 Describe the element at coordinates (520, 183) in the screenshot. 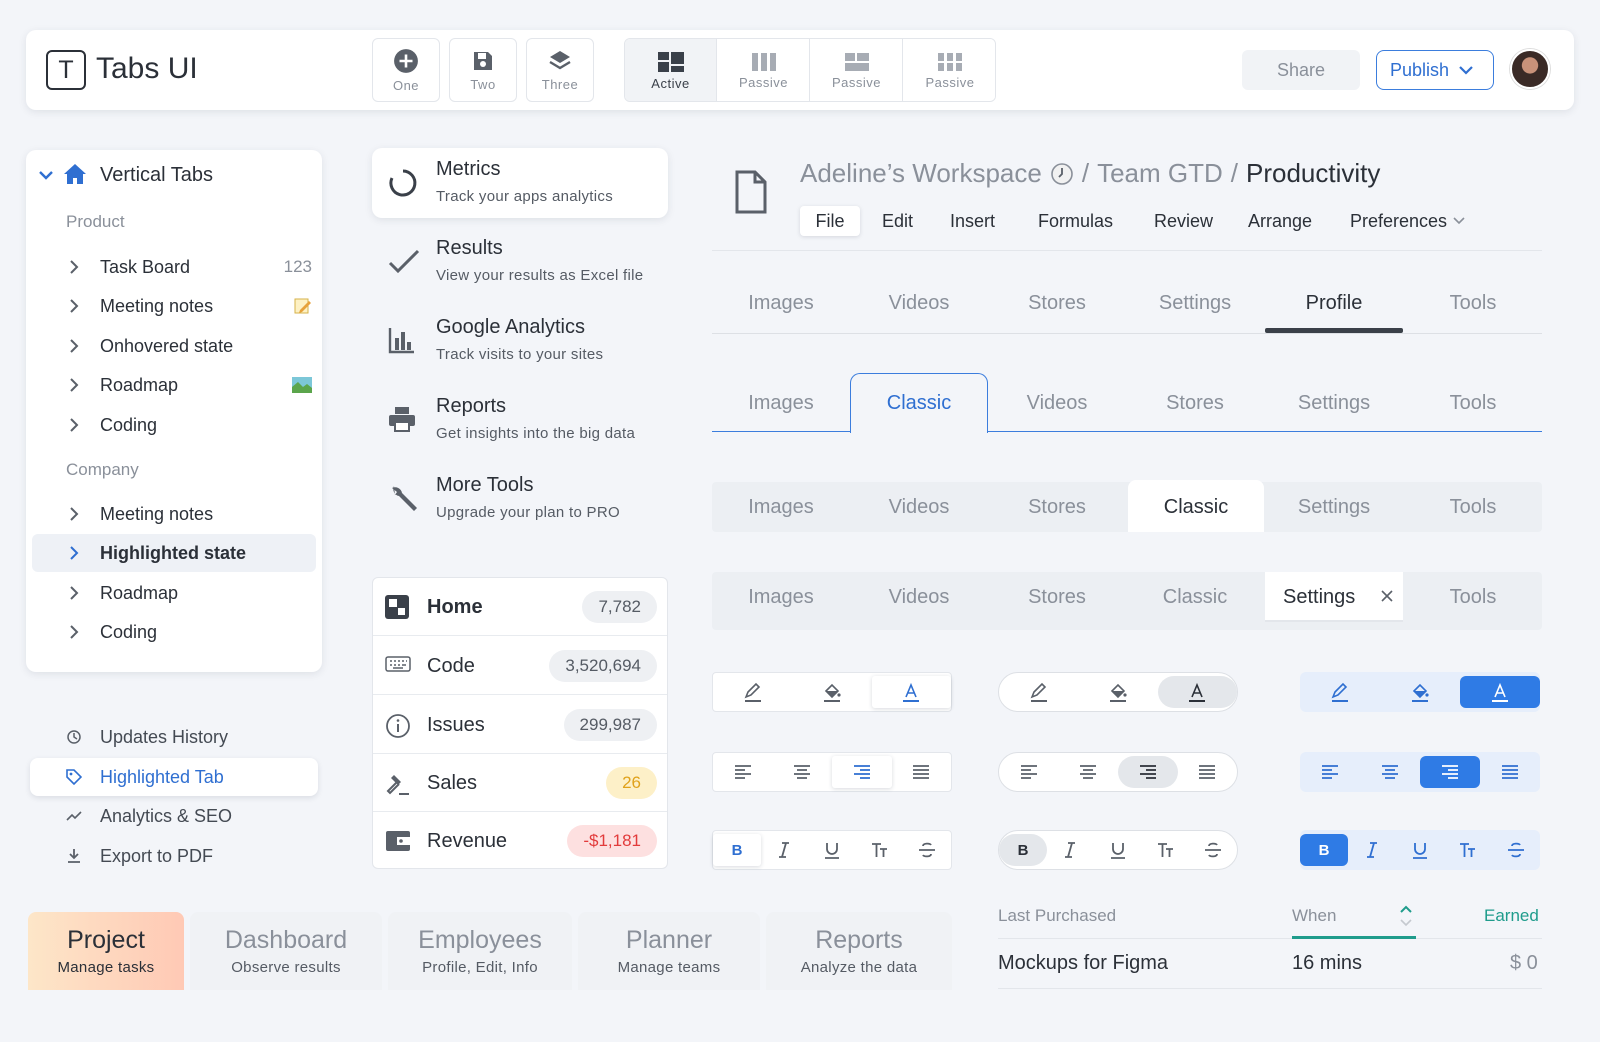

I see `list-item-metrics: Metrics Track your apps analytics` at that location.